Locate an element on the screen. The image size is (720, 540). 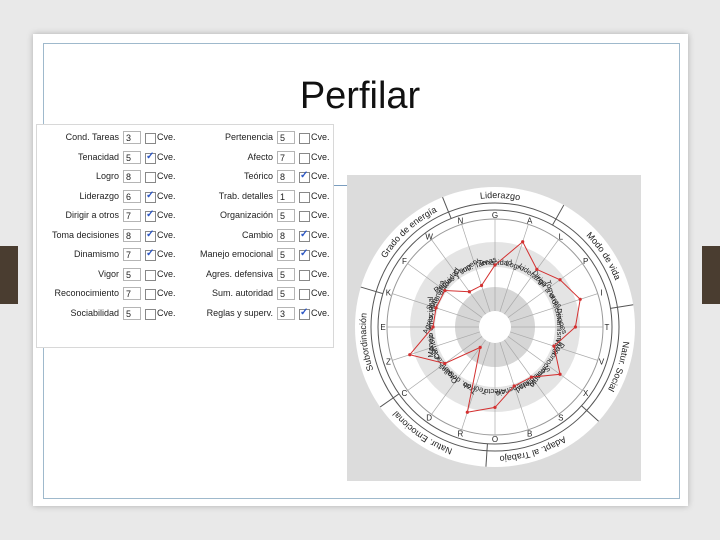
factor-letter: P is located at coordinates (585, 261).